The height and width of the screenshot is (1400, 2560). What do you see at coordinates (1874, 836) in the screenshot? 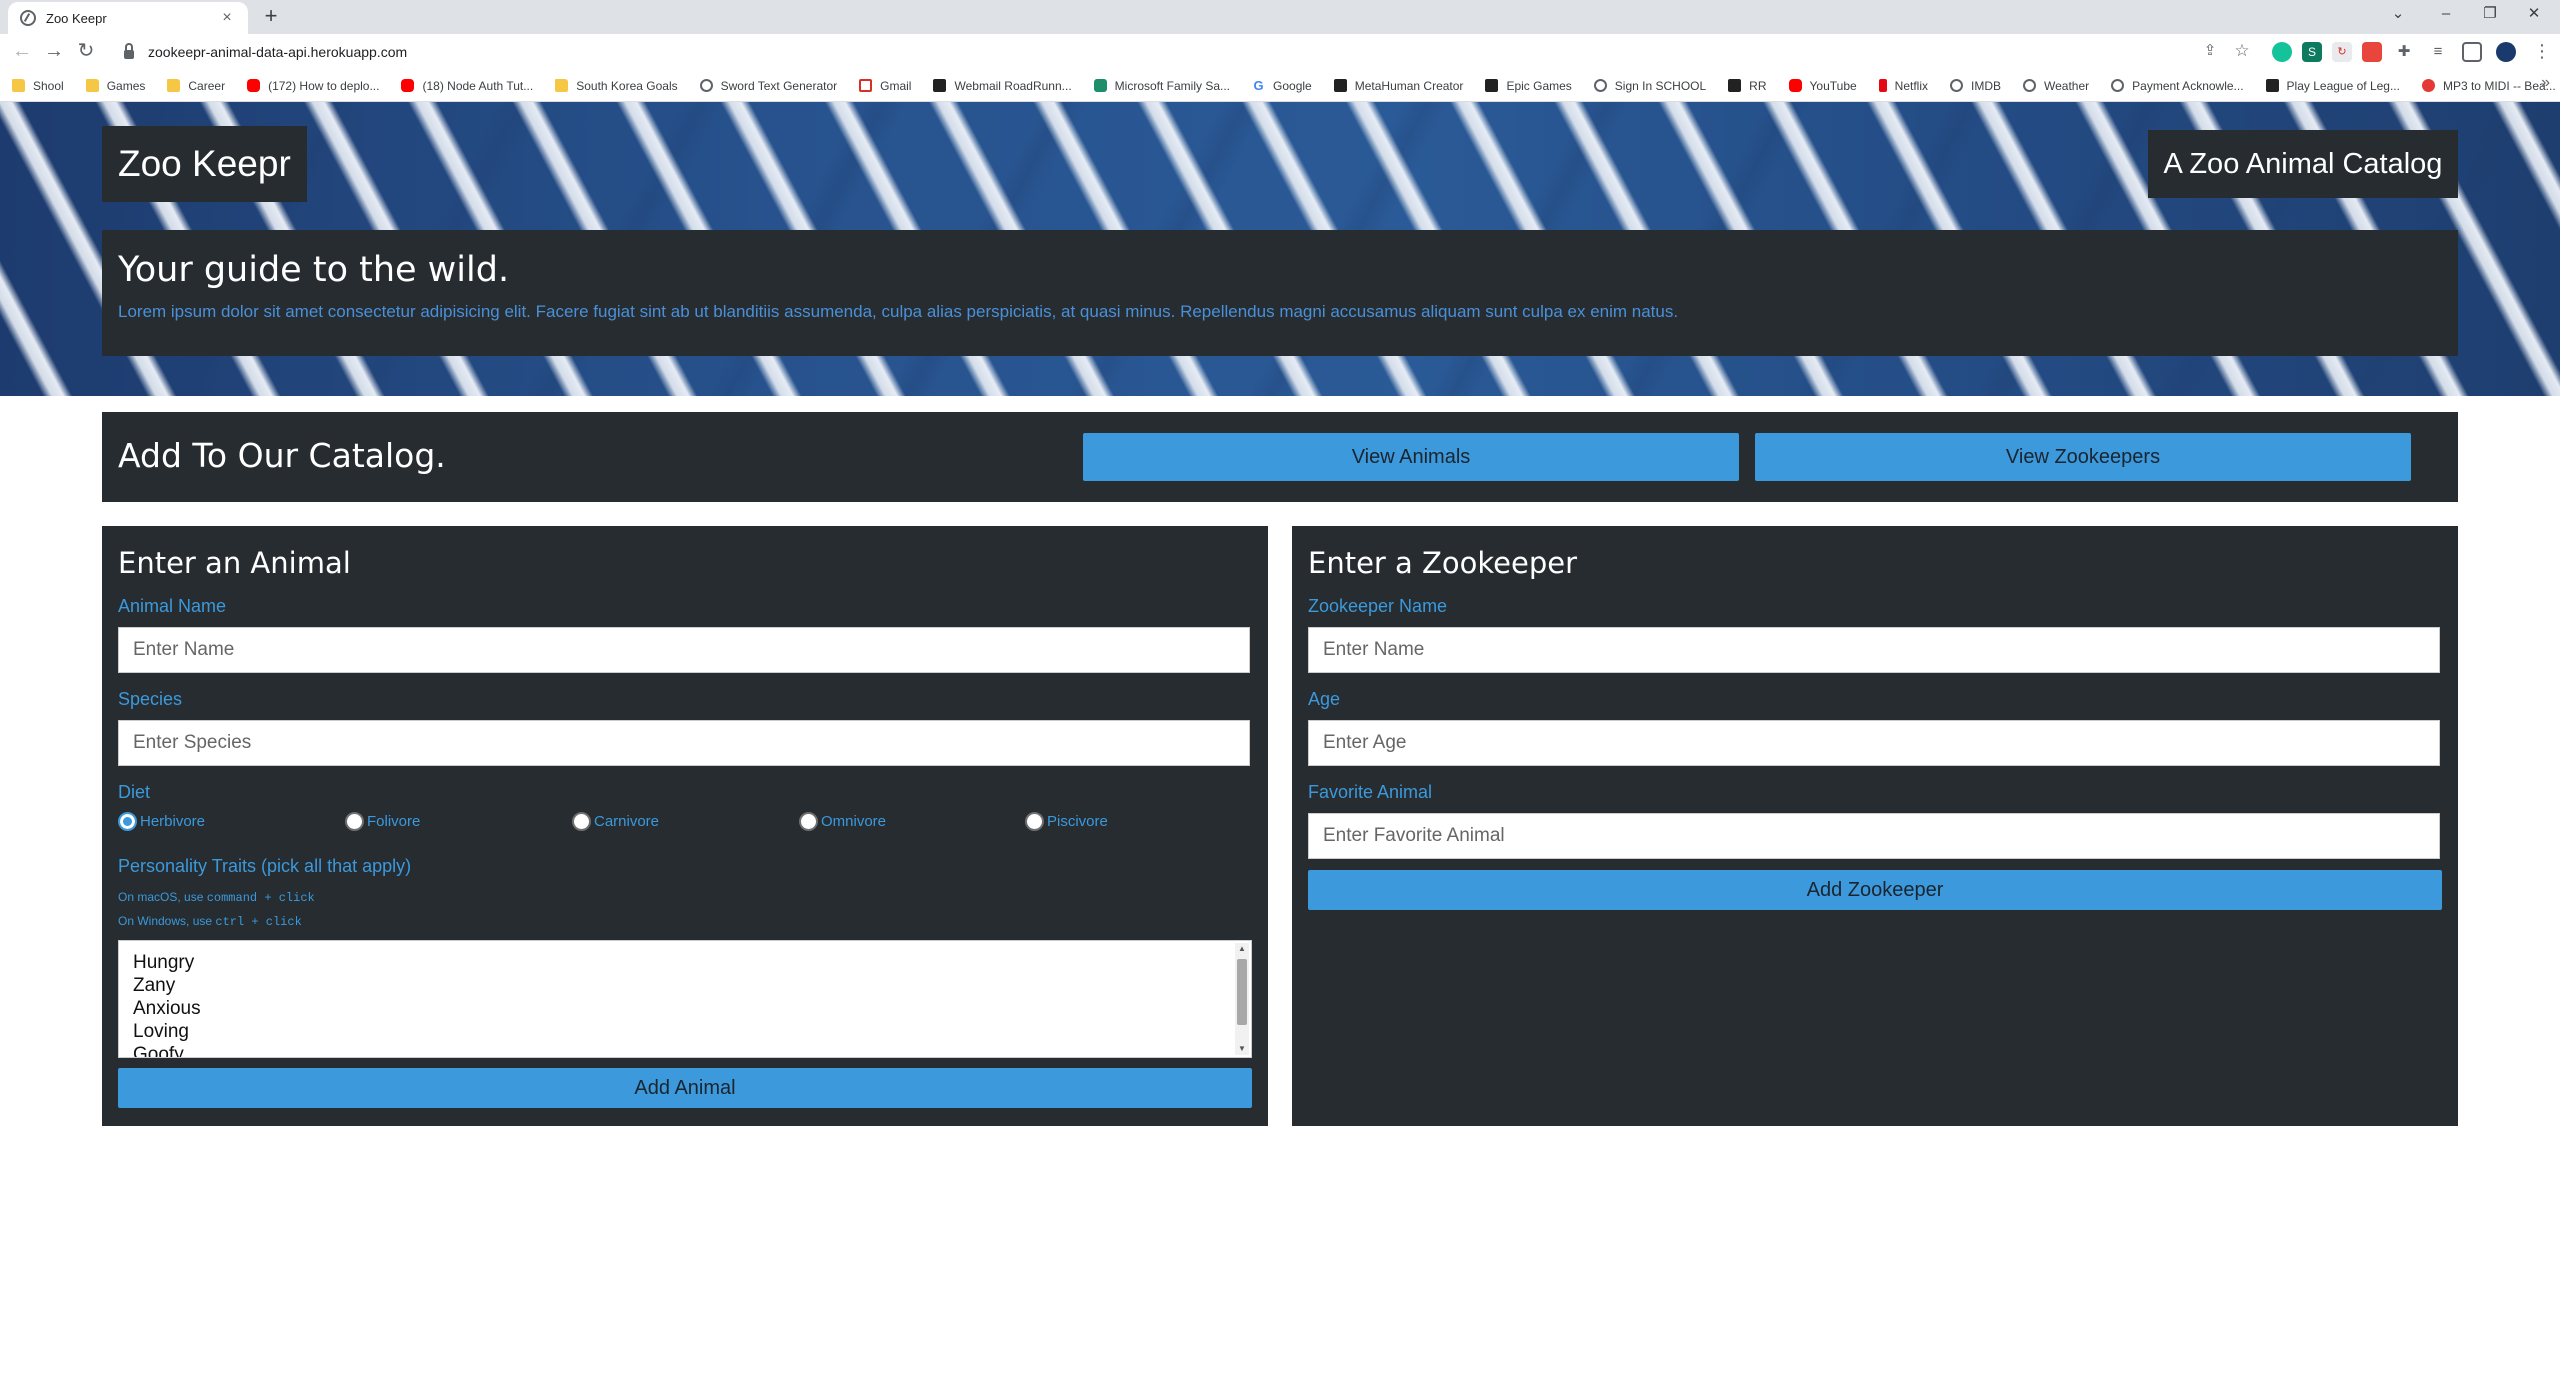
I see `favorite-animal-input: Enter Favorite Animal` at bounding box center [1874, 836].